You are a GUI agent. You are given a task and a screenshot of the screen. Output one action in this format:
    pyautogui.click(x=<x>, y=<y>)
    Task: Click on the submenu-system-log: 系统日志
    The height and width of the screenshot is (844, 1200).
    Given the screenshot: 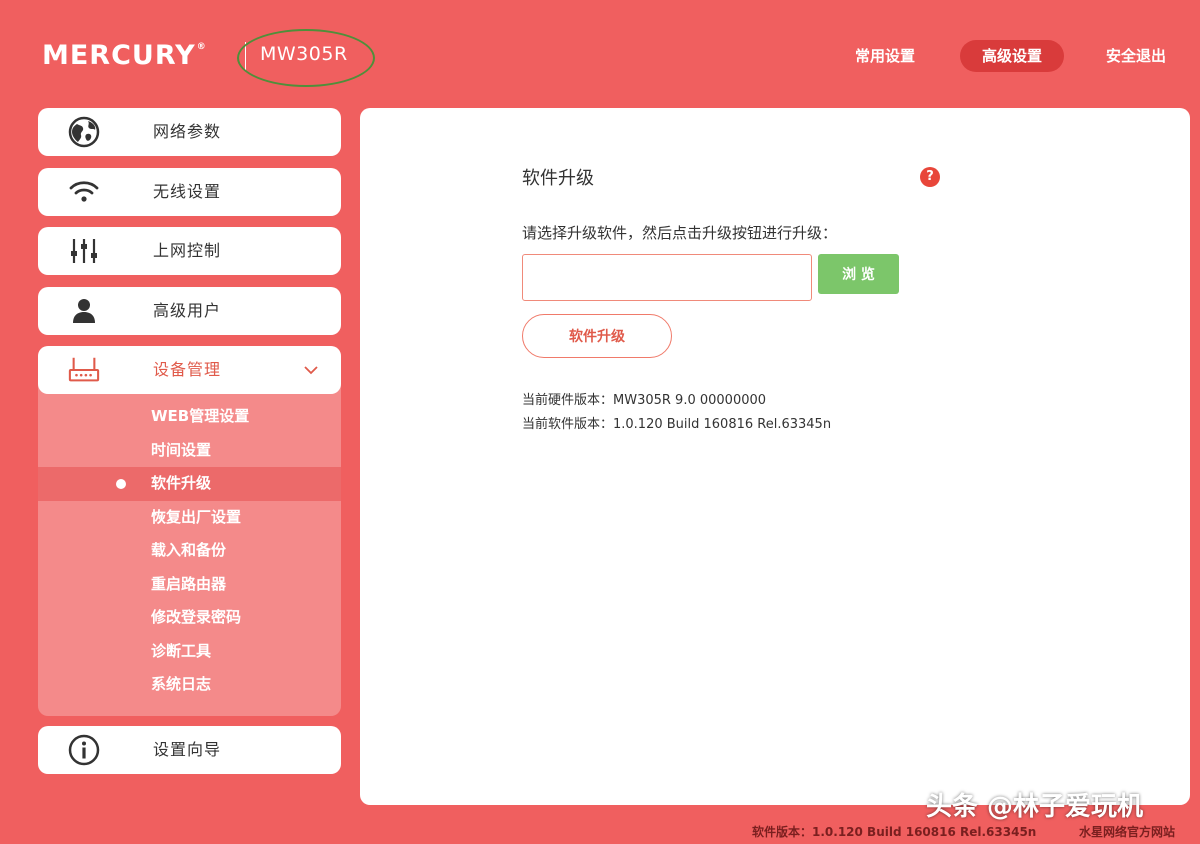 What is the action you would take?
    pyautogui.click(x=189, y=685)
    